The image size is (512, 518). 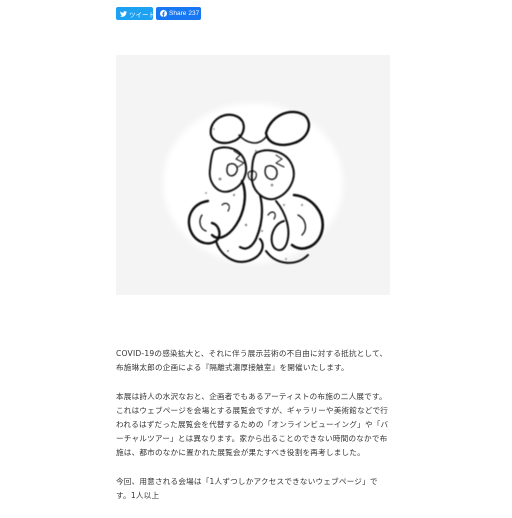 I want to click on twitter-bird-icon, so click(x=123, y=13).